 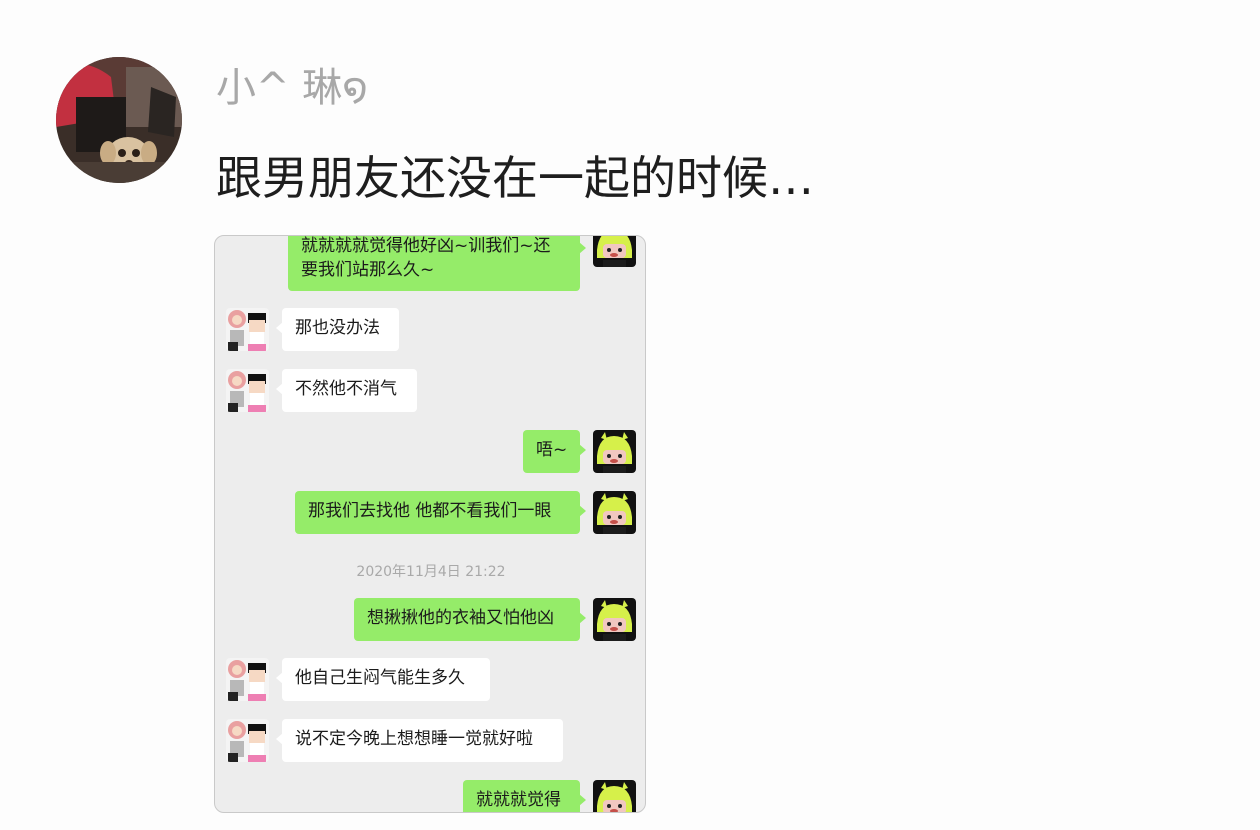 I want to click on chat-bubble-received: 说不定今晚上想想睡一觉就好啦, so click(x=419, y=740).